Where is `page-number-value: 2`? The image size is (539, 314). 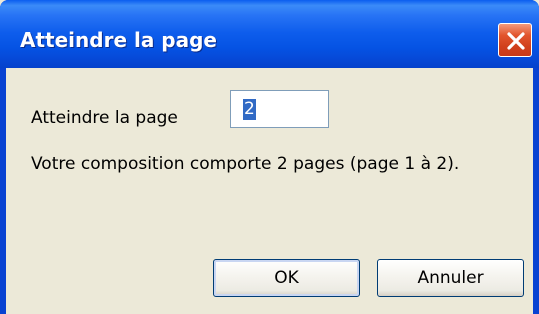
page-number-value: 2 is located at coordinates (249, 109).